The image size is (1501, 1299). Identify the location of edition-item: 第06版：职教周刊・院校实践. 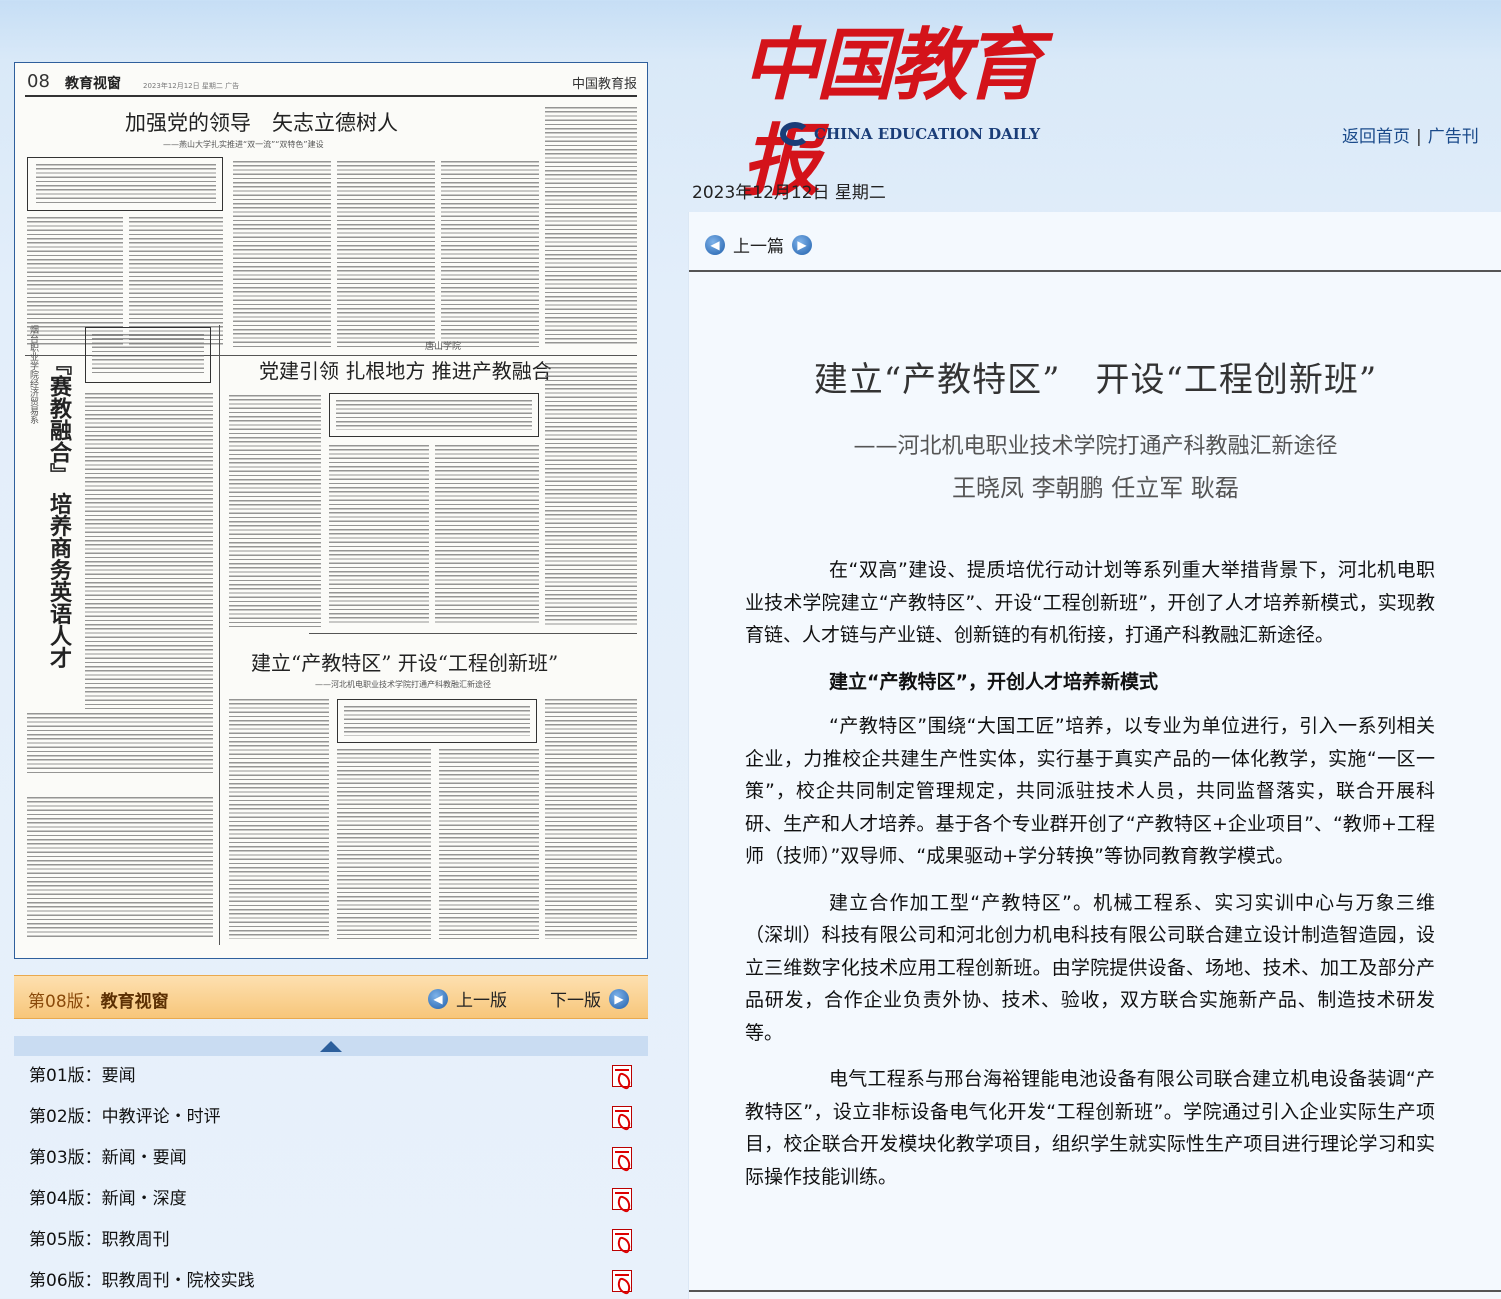
(331, 1280).